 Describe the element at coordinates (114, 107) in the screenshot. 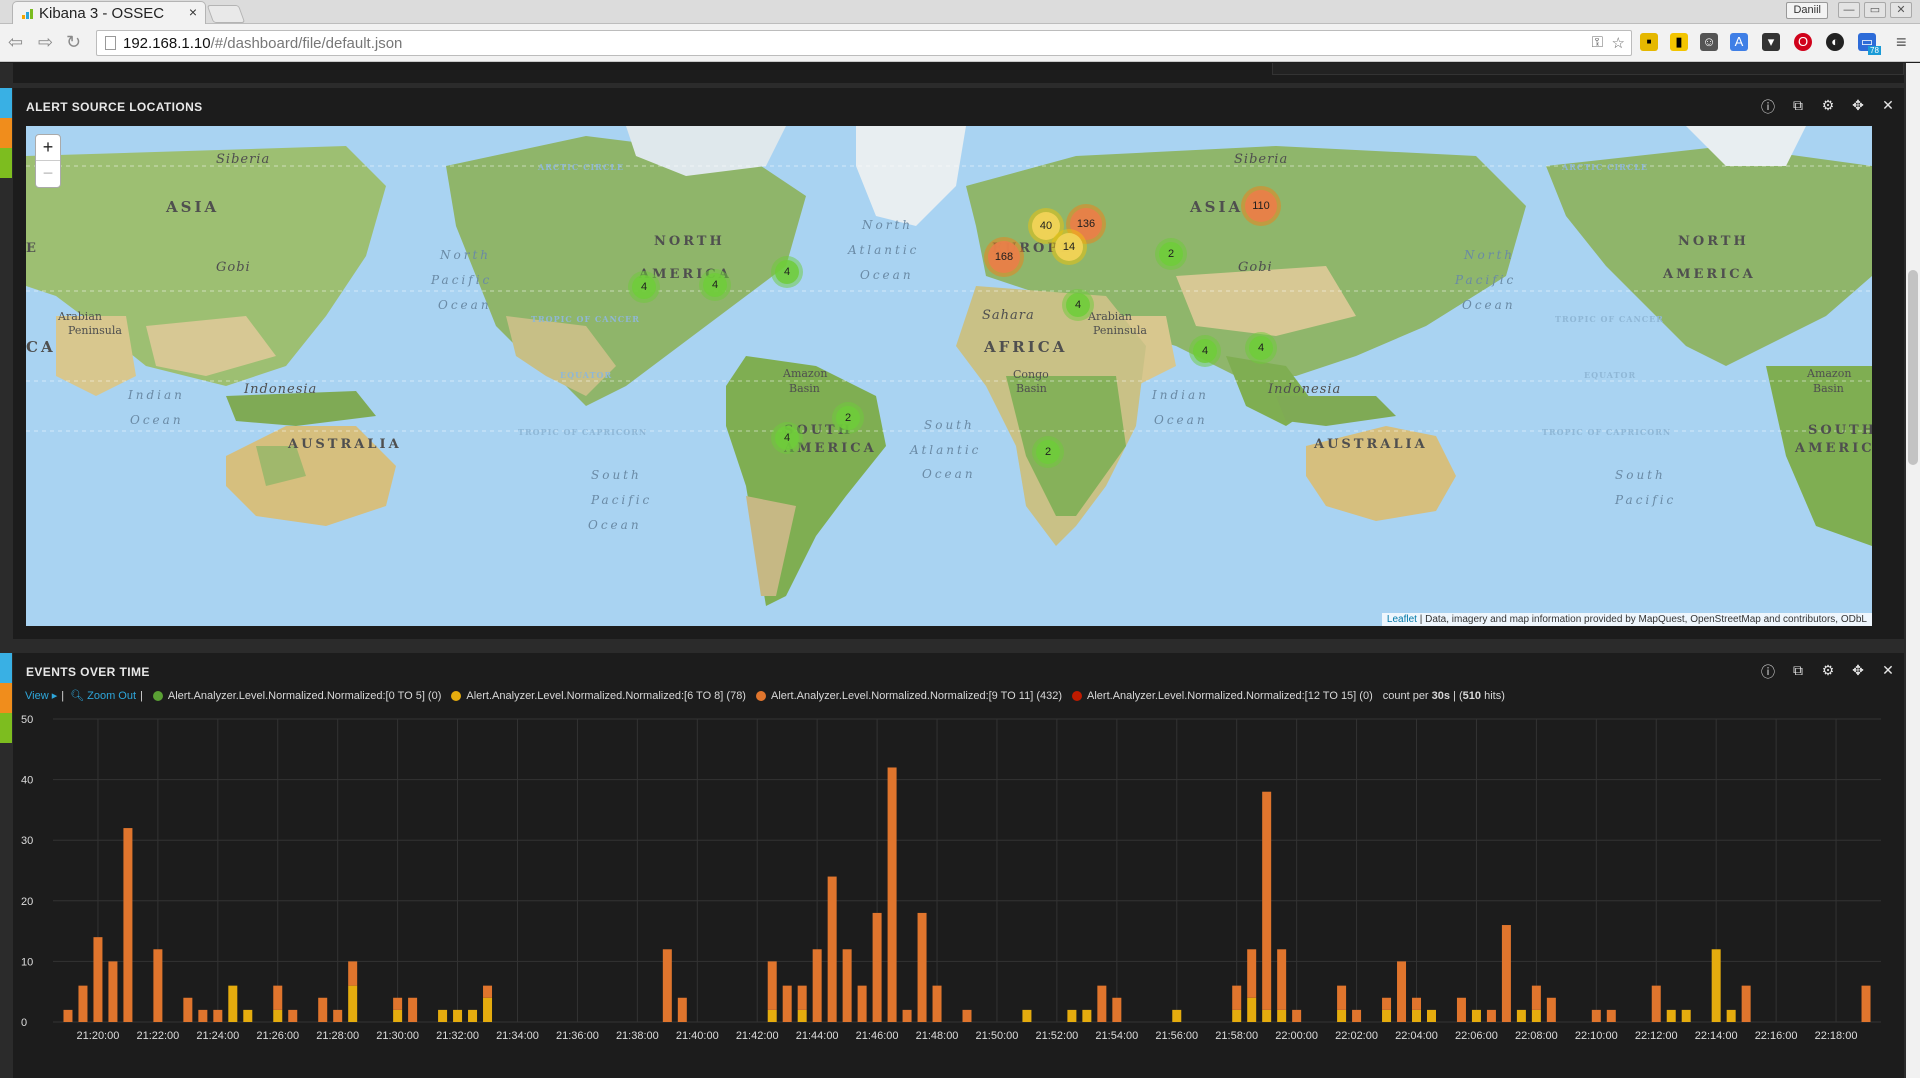

I see `panel-title: ALERT SOURCE LOCATIONS` at that location.